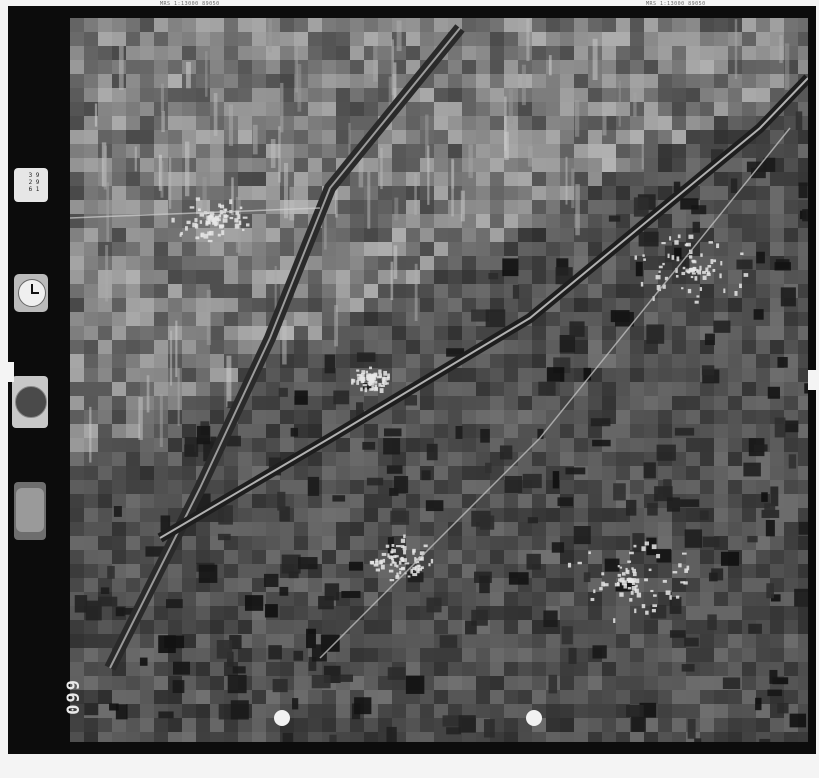  What do you see at coordinates (30, 402) in the screenshot?
I see `altimeter-icon` at bounding box center [30, 402].